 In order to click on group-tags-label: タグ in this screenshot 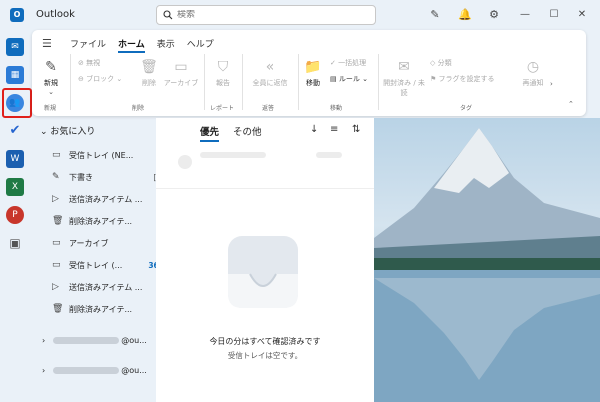, I will do `click(466, 108)`.